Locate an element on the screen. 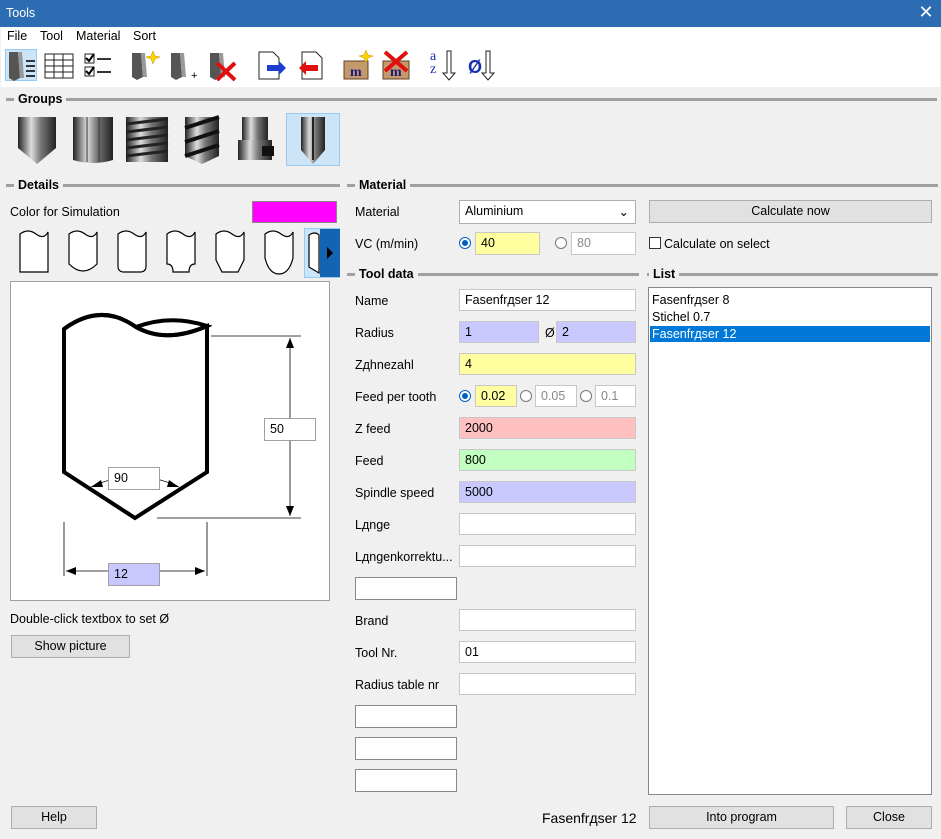 The height and width of the screenshot is (839, 941). shape-corner-radius-icon is located at coordinates (133, 253).